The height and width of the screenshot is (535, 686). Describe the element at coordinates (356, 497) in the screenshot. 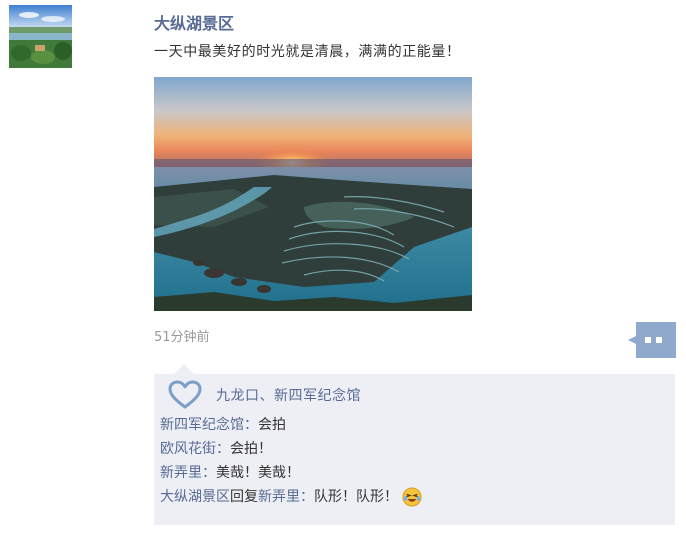

I see `comment-text: 队形！队形！` at that location.